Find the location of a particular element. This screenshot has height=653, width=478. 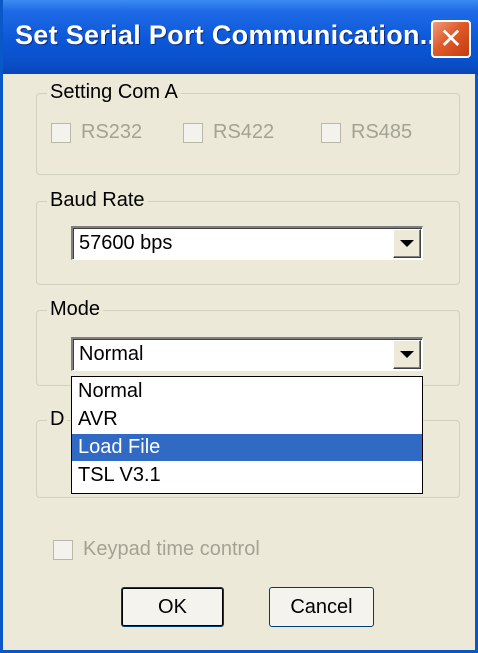

rs422-option: RS422 is located at coordinates (228, 132).